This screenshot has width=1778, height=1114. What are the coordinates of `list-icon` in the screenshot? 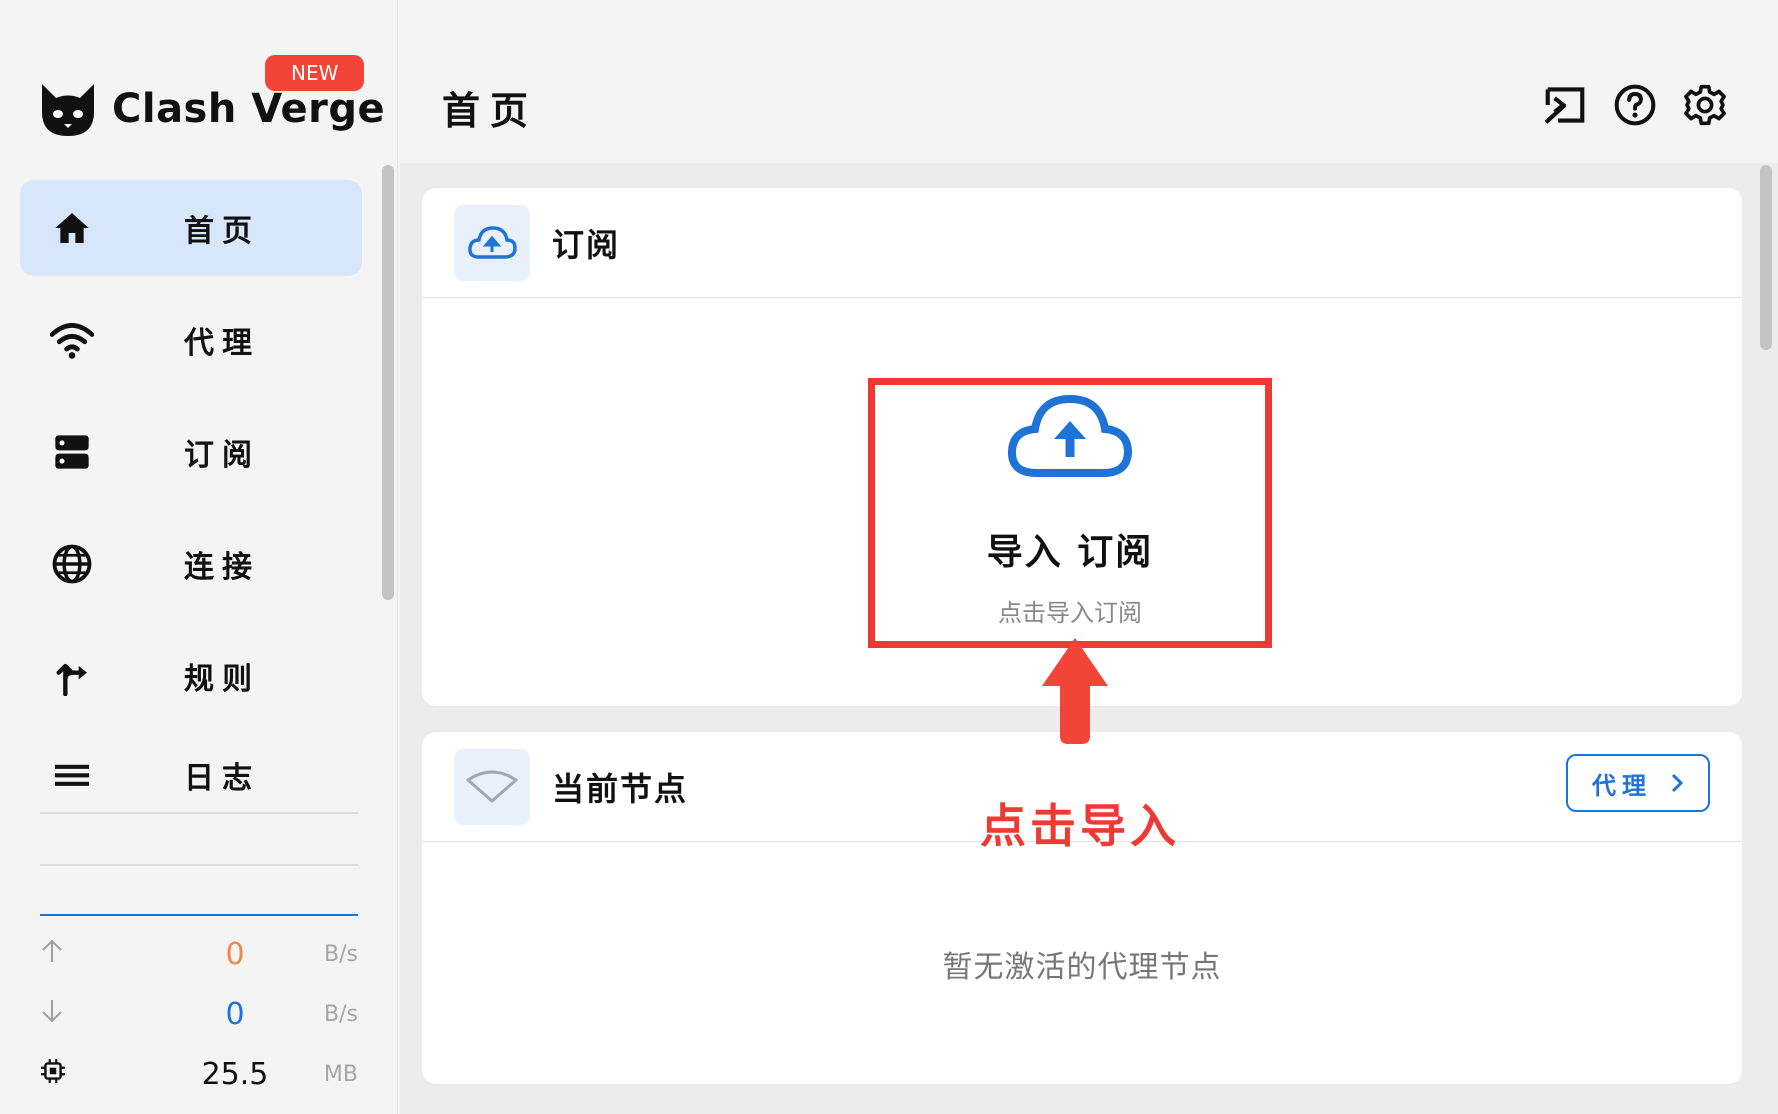 It's located at (72, 775).